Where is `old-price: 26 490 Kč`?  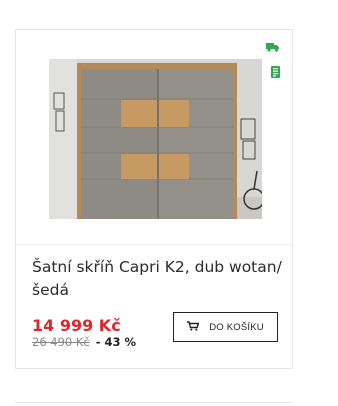
old-price: 26 490 Kč is located at coordinates (61, 342).